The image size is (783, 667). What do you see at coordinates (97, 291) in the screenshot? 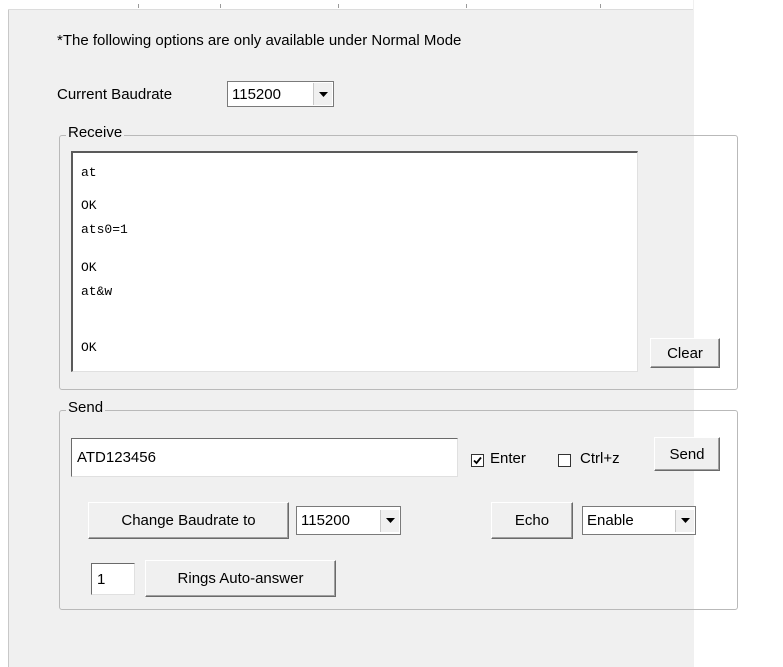
I see `receive-line: at&w` at bounding box center [97, 291].